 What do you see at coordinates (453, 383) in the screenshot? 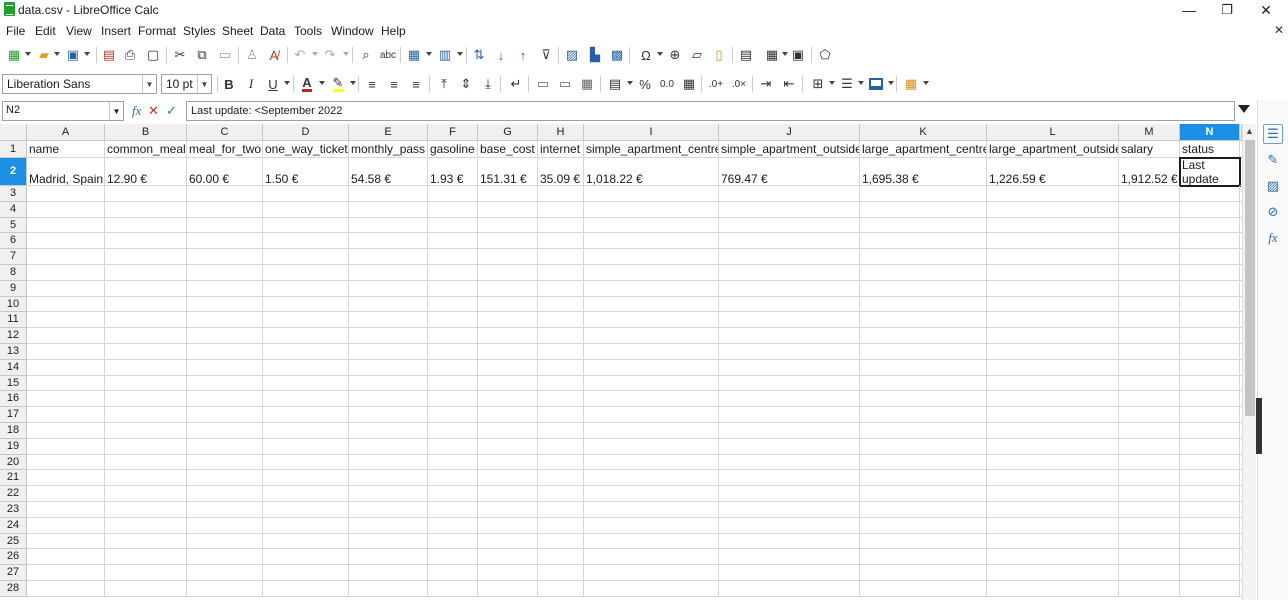
I see `cell-f15` at bounding box center [453, 383].